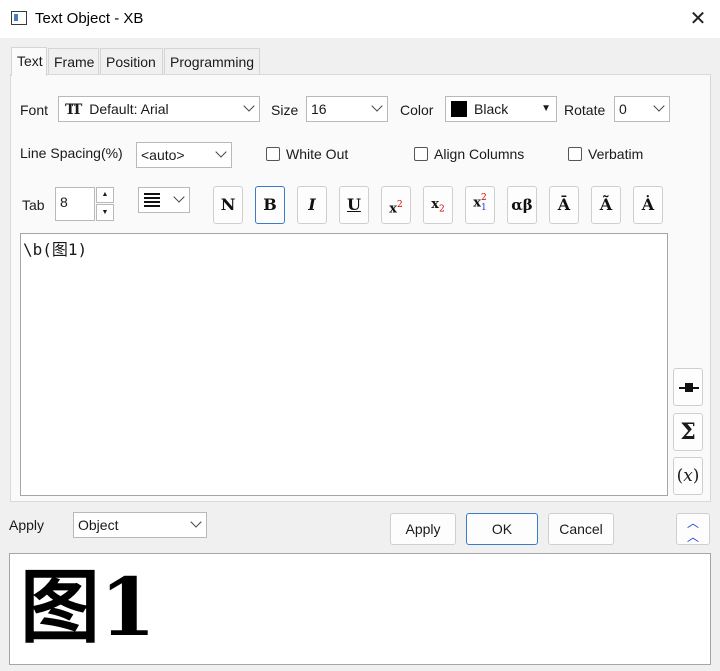 The width and height of the screenshot is (720, 671). What do you see at coordinates (317, 154) in the screenshot?
I see `white-out-label: White Out` at bounding box center [317, 154].